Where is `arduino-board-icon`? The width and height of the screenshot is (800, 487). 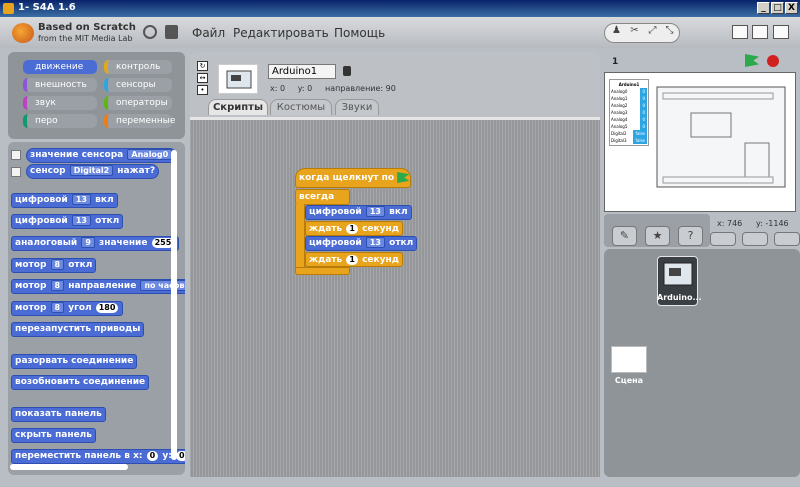
arduino-board-icon is located at coordinates (239, 79).